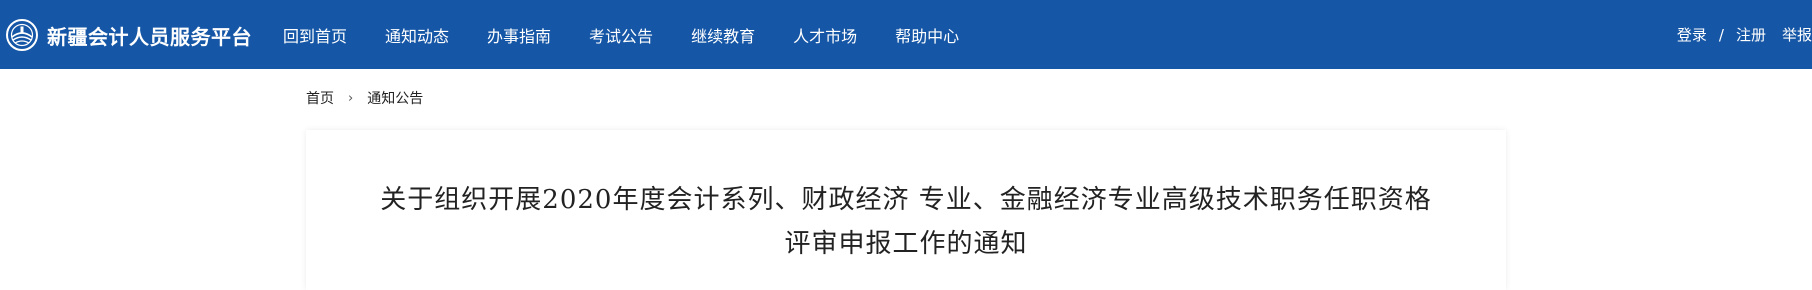  Describe the element at coordinates (1797, 34) in the screenshot. I see `report-link: 举报` at that location.